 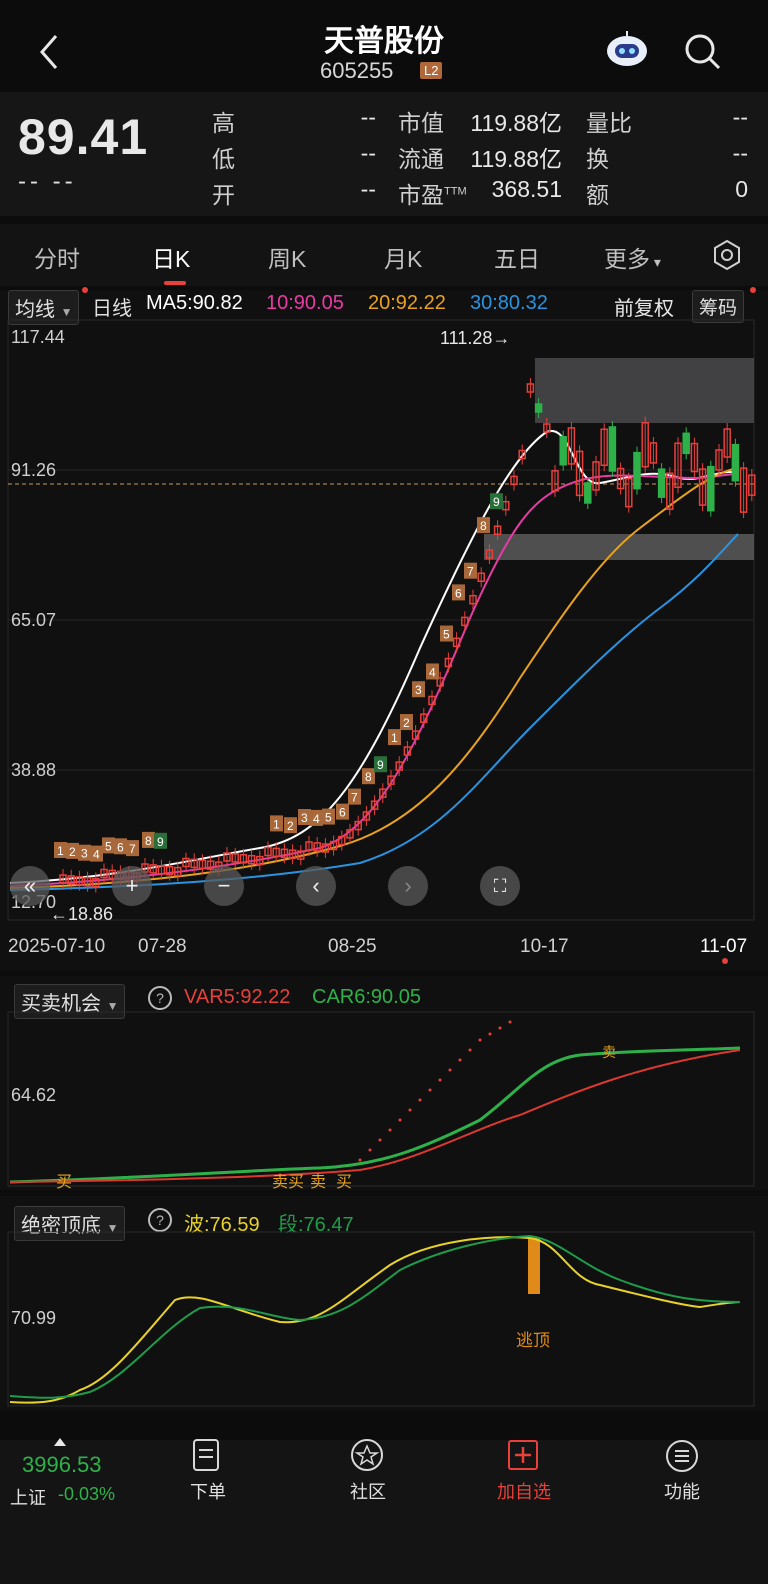 What do you see at coordinates (305, 303) in the screenshot?
I see `ma10-label: 10:90.05` at bounding box center [305, 303].